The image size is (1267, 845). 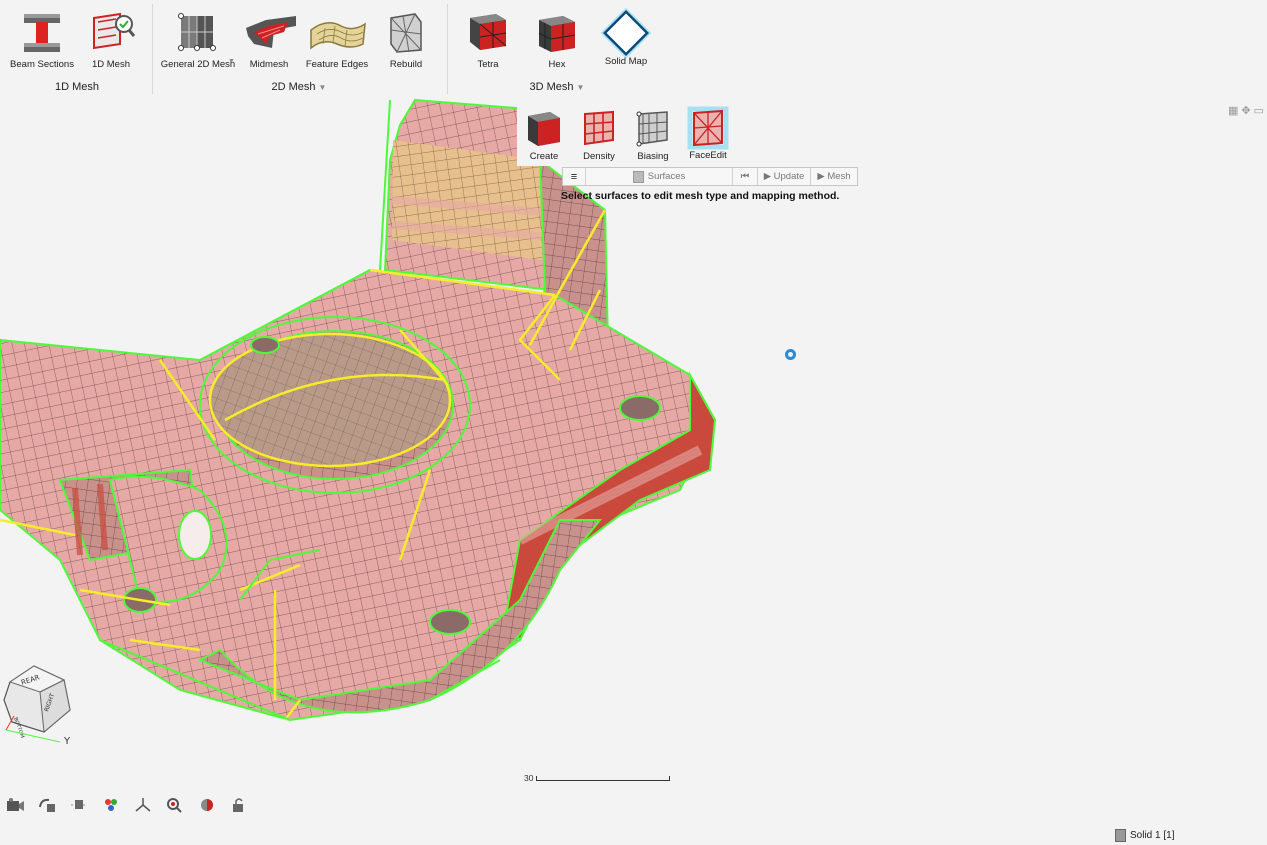 I want to click on status-entity: Solid 1 [1], so click(x=1144, y=835).